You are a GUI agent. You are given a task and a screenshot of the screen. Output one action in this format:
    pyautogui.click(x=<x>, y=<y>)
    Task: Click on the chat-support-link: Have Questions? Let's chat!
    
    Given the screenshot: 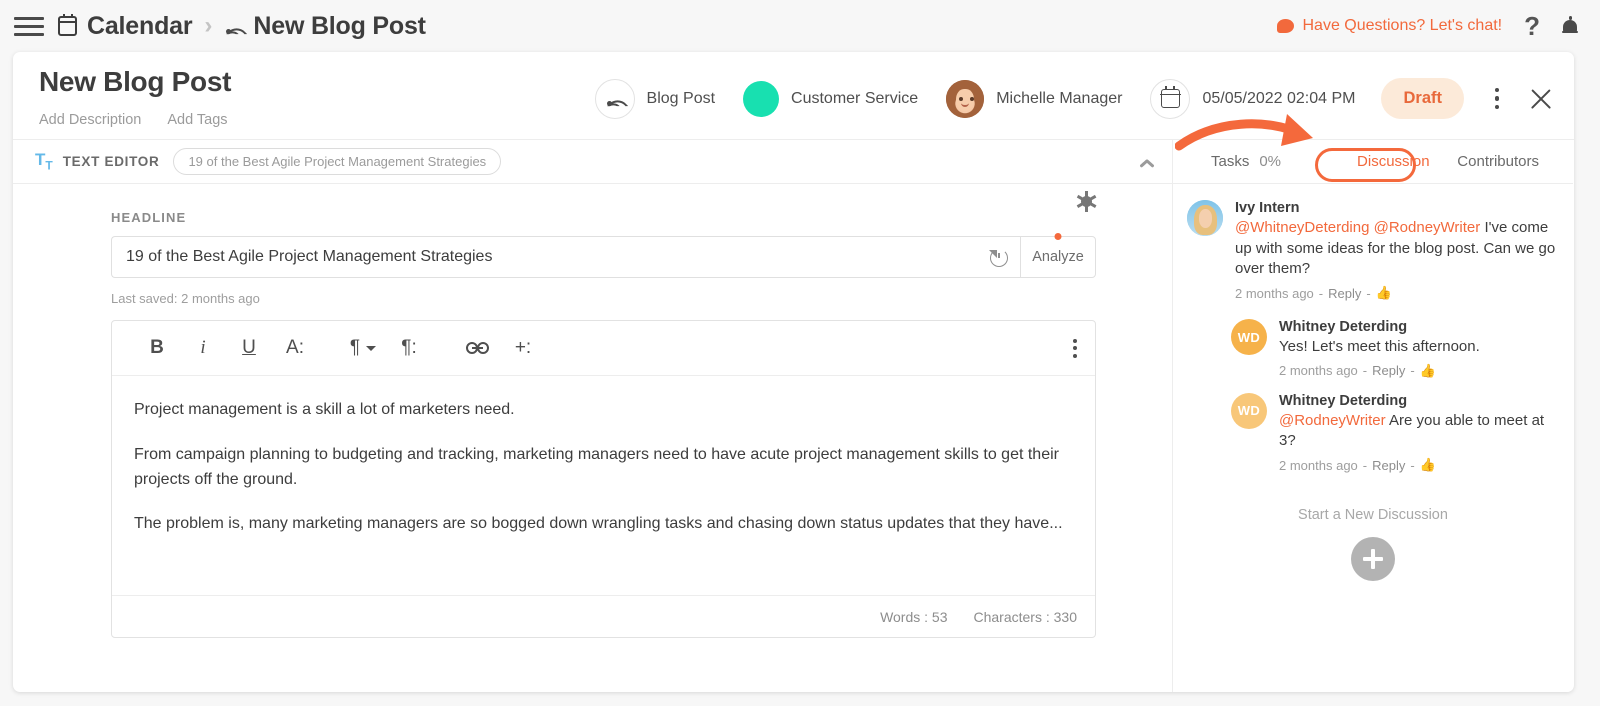 What is the action you would take?
    pyautogui.click(x=1389, y=26)
    